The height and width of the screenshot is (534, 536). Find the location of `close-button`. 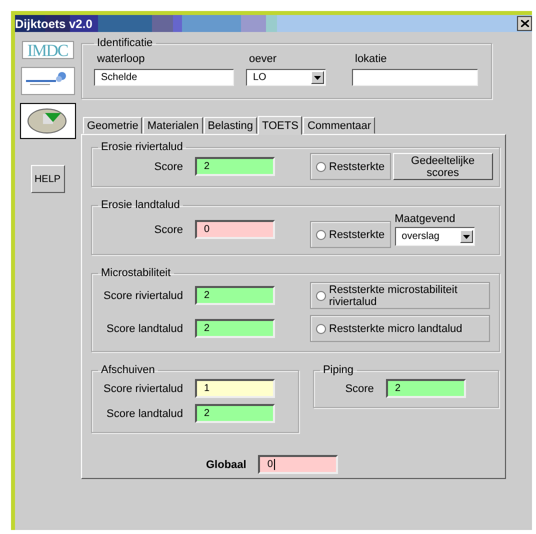

close-button is located at coordinates (524, 23).